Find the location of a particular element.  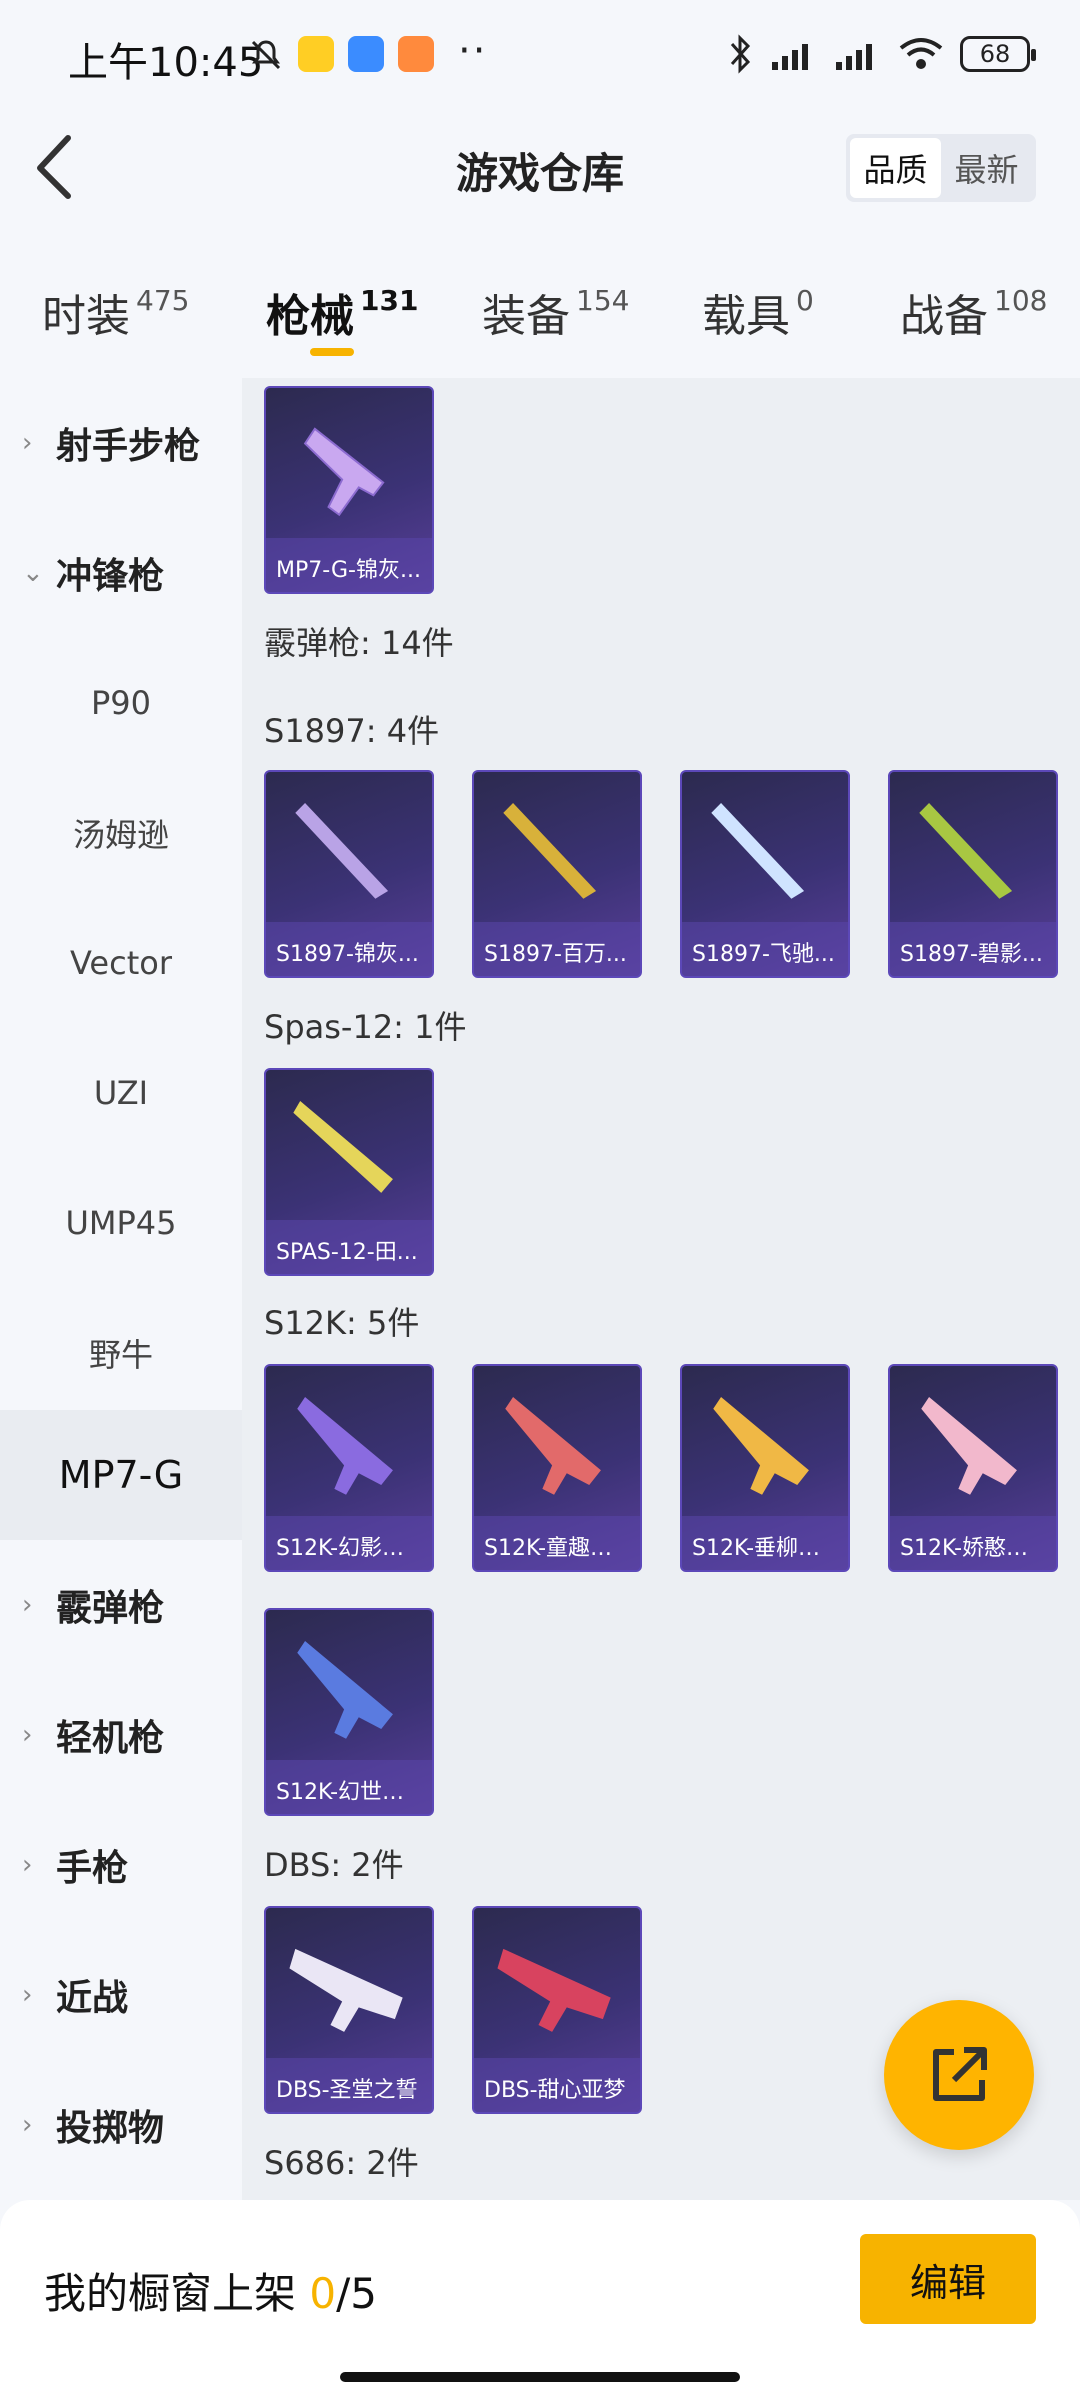

share-external-icon is located at coordinates (960, 2074).